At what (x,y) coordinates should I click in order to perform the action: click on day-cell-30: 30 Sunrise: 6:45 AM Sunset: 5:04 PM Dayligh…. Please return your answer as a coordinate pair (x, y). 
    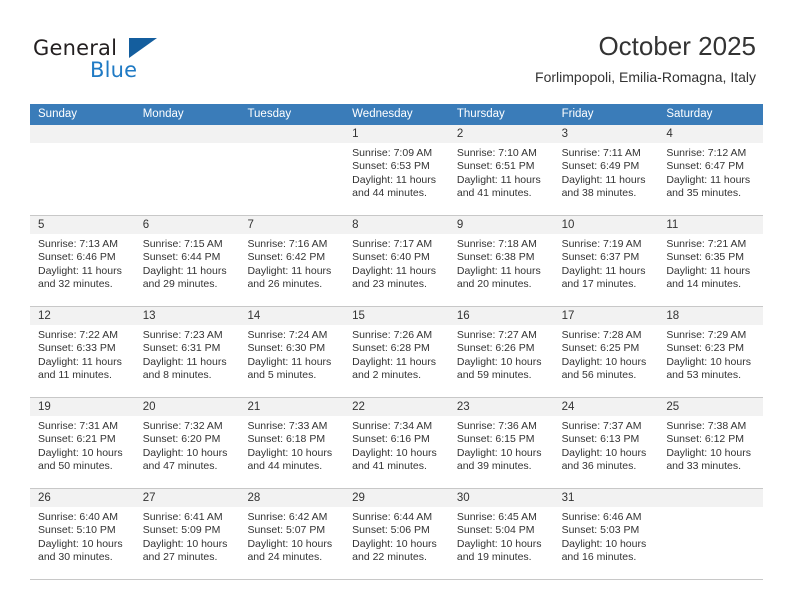
    Looking at the image, I should click on (501, 534).